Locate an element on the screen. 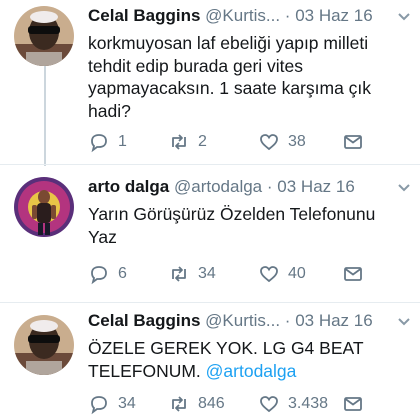 The height and width of the screenshot is (417, 420). retweet-button: 2 is located at coordinates (187, 142).